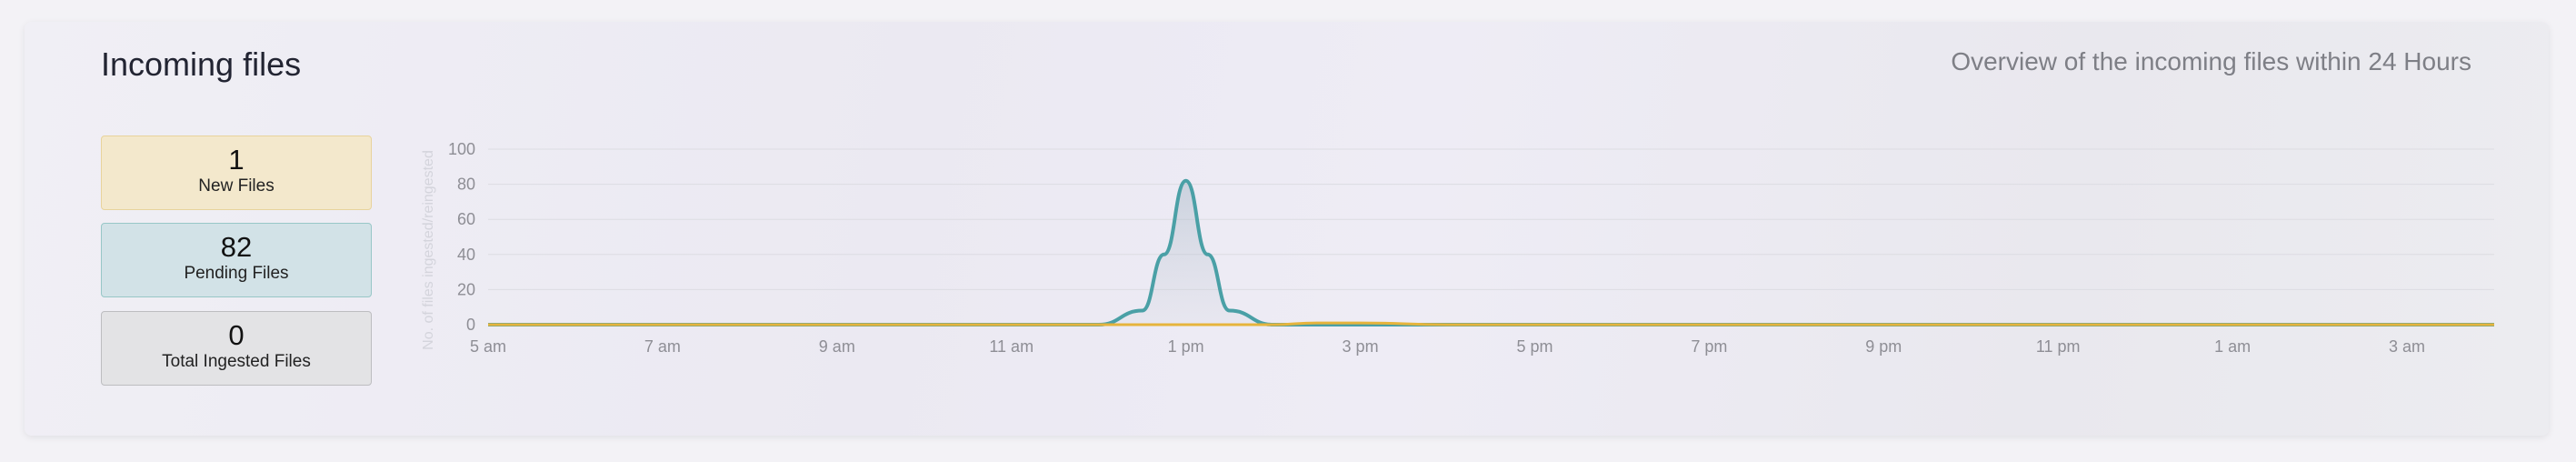  I want to click on x-tick-label: 5 am, so click(488, 346).